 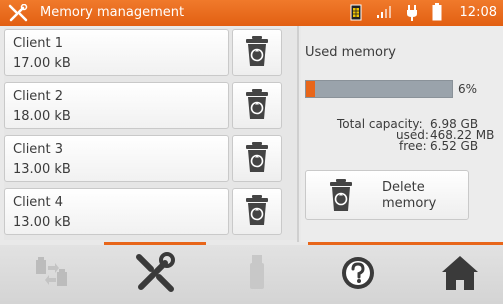 I want to click on list-item: Client 4 13.00 kB, so click(x=148, y=211).